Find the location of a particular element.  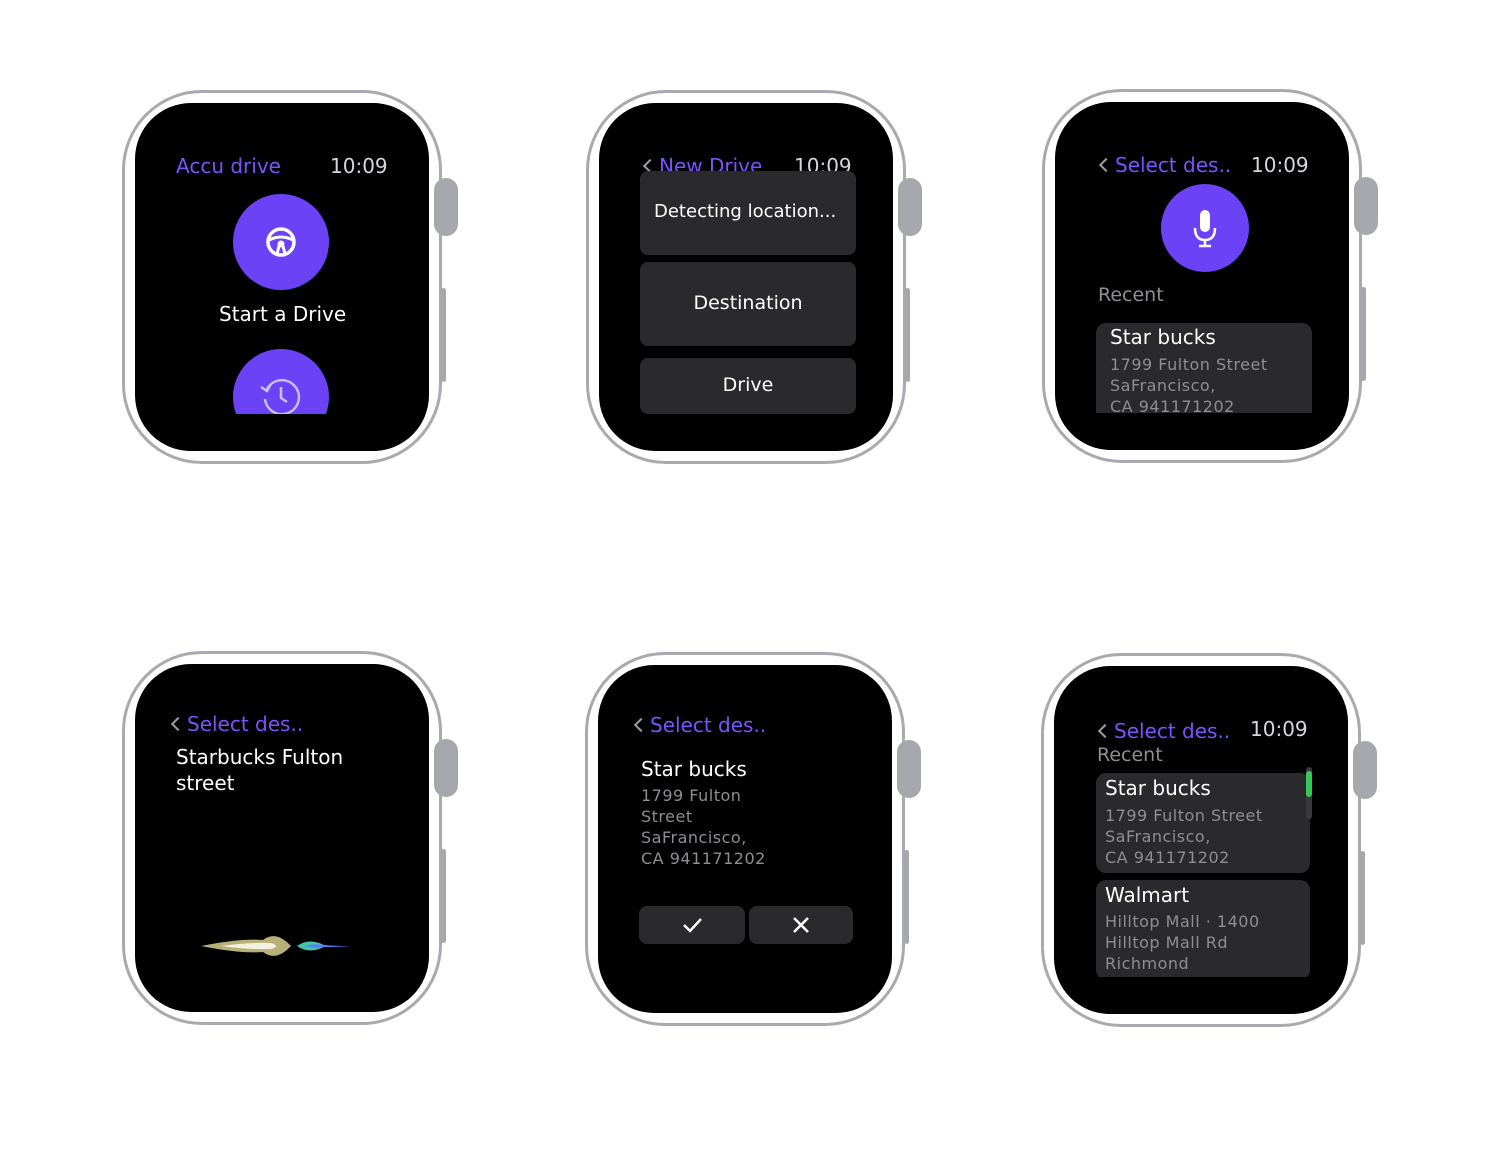

start-drive-button is located at coordinates (281, 242).